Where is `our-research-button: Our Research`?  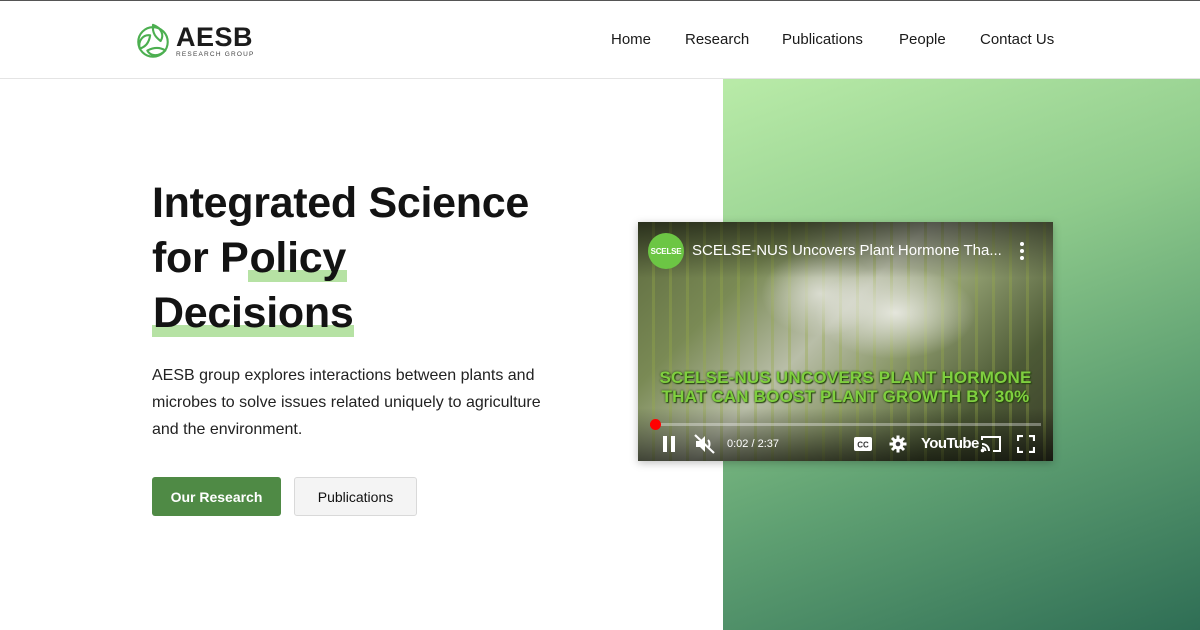
our-research-button: Our Research is located at coordinates (216, 496).